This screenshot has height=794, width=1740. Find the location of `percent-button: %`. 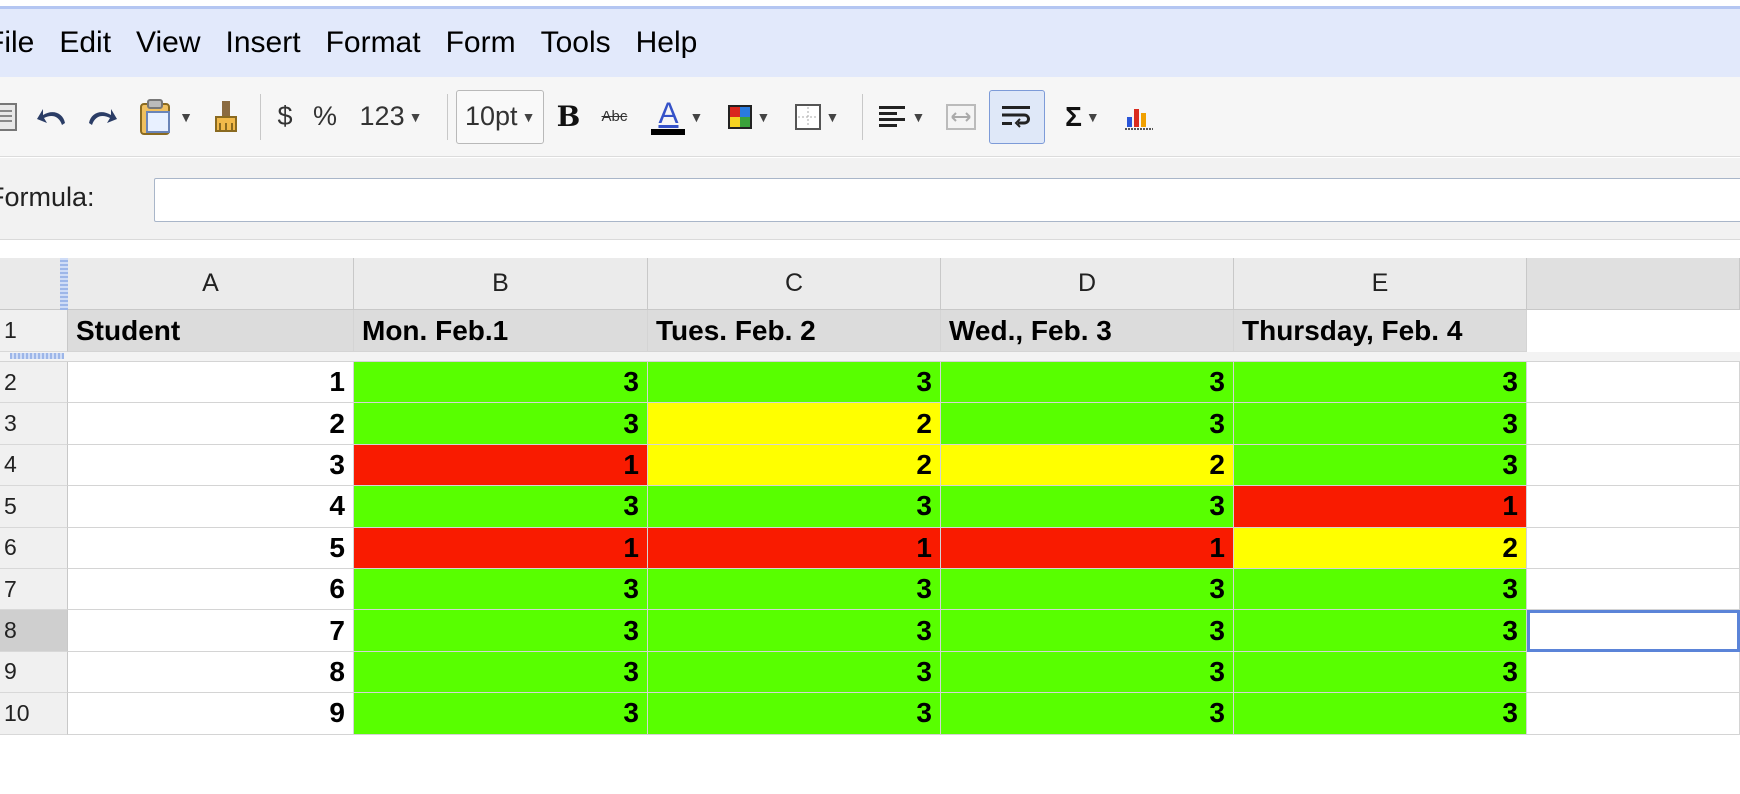

percent-button: % is located at coordinates (325, 117).